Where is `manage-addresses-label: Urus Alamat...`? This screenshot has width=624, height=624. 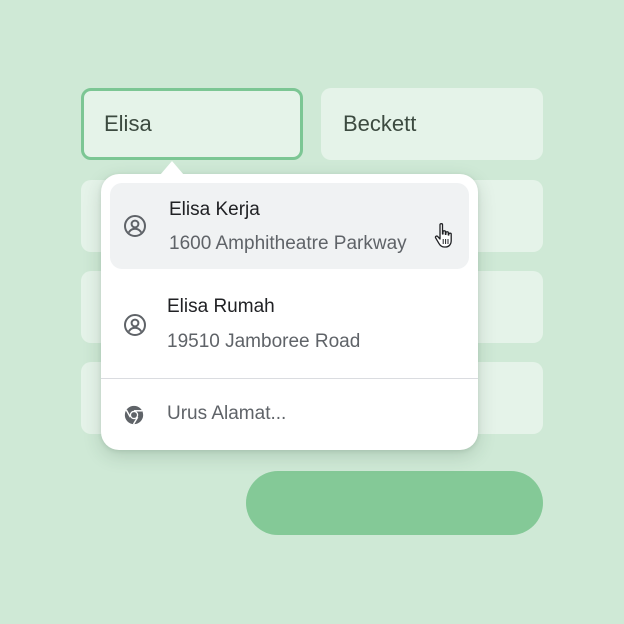
manage-addresses-label: Urus Alamat... is located at coordinates (227, 413).